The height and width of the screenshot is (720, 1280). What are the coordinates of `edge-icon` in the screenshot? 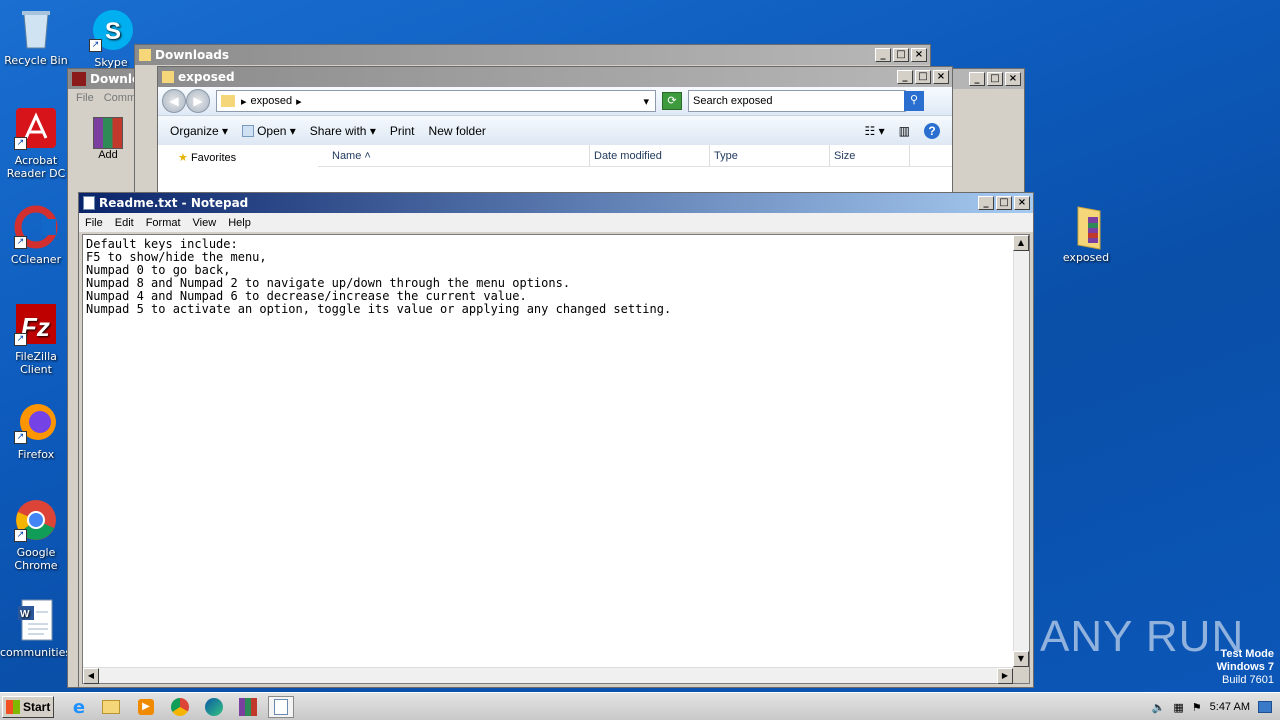 It's located at (214, 707).